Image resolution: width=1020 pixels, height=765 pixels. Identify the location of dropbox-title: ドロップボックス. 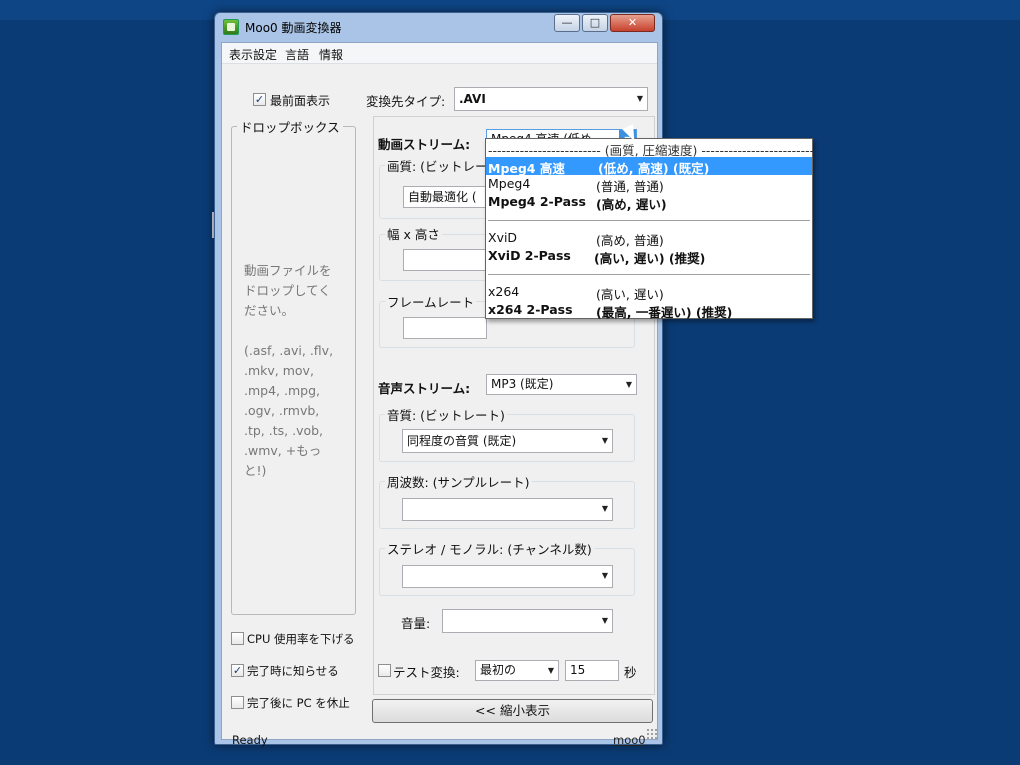
(290, 126).